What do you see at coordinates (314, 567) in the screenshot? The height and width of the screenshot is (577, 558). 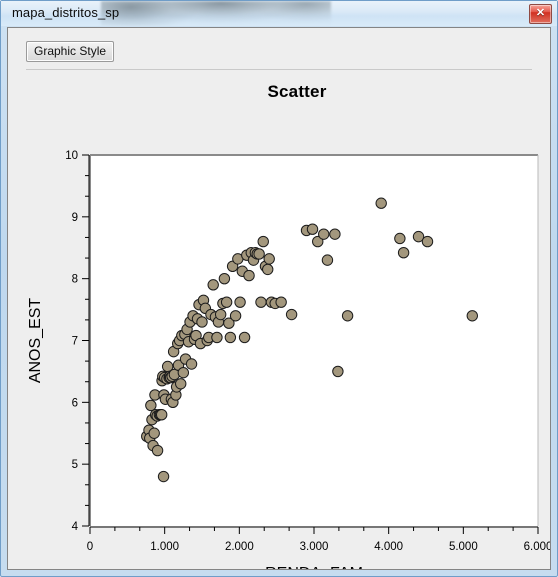 I see `x-axis-label: RENDA_FAM` at bounding box center [314, 567].